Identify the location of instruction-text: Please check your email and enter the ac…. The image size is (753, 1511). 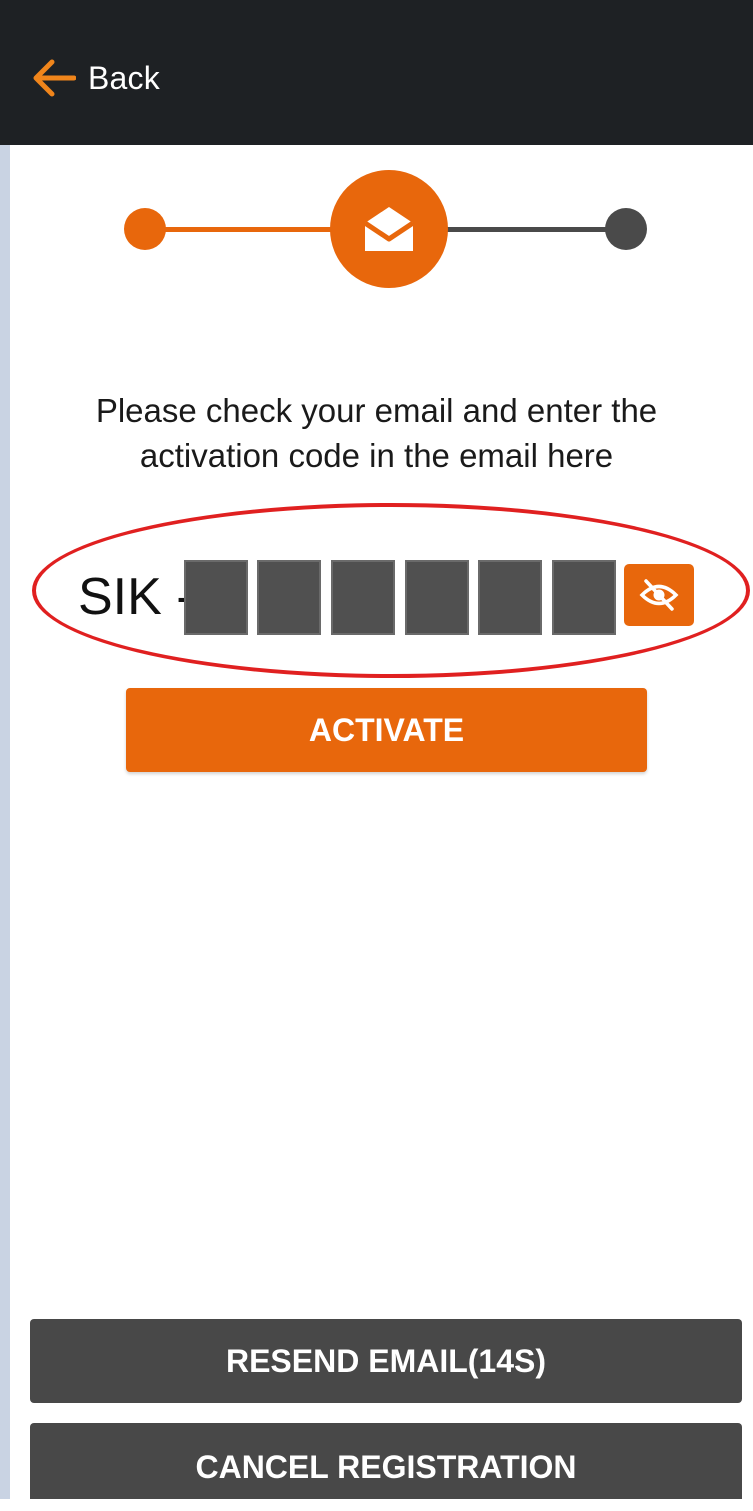
(376, 433).